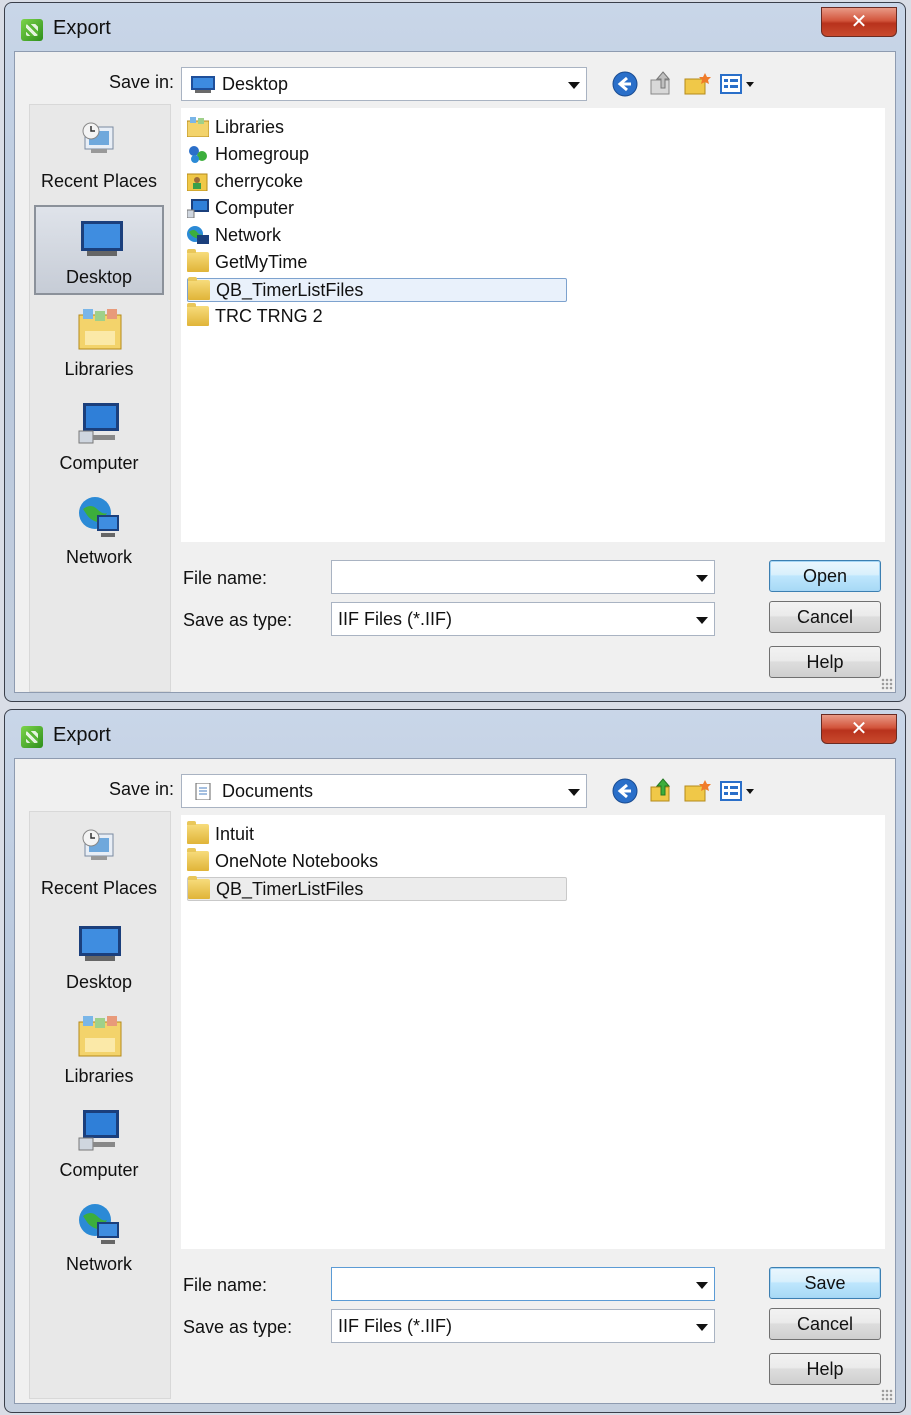  What do you see at coordinates (384, 791) in the screenshot?
I see `save-in-dropdown: Documents` at bounding box center [384, 791].